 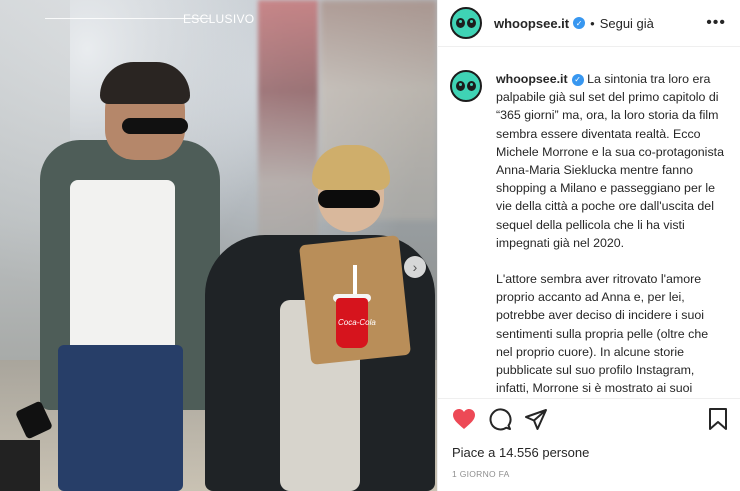 I want to click on caption-avatar, so click(x=466, y=86).